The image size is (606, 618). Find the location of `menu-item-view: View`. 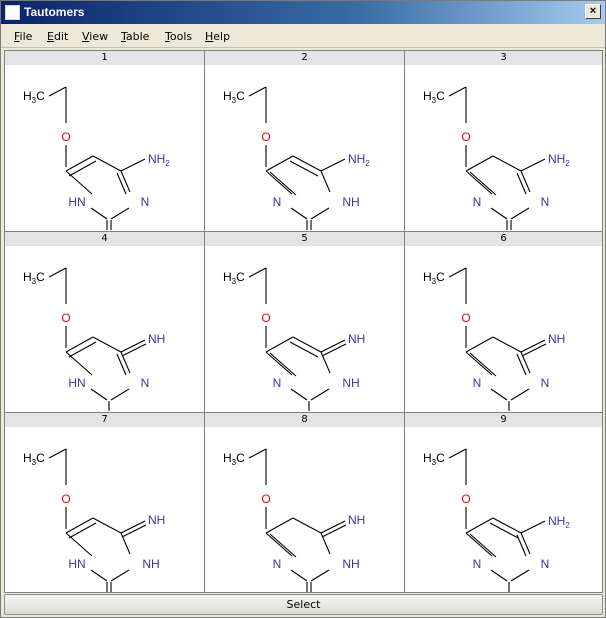

menu-item-view: View is located at coordinates (95, 36).